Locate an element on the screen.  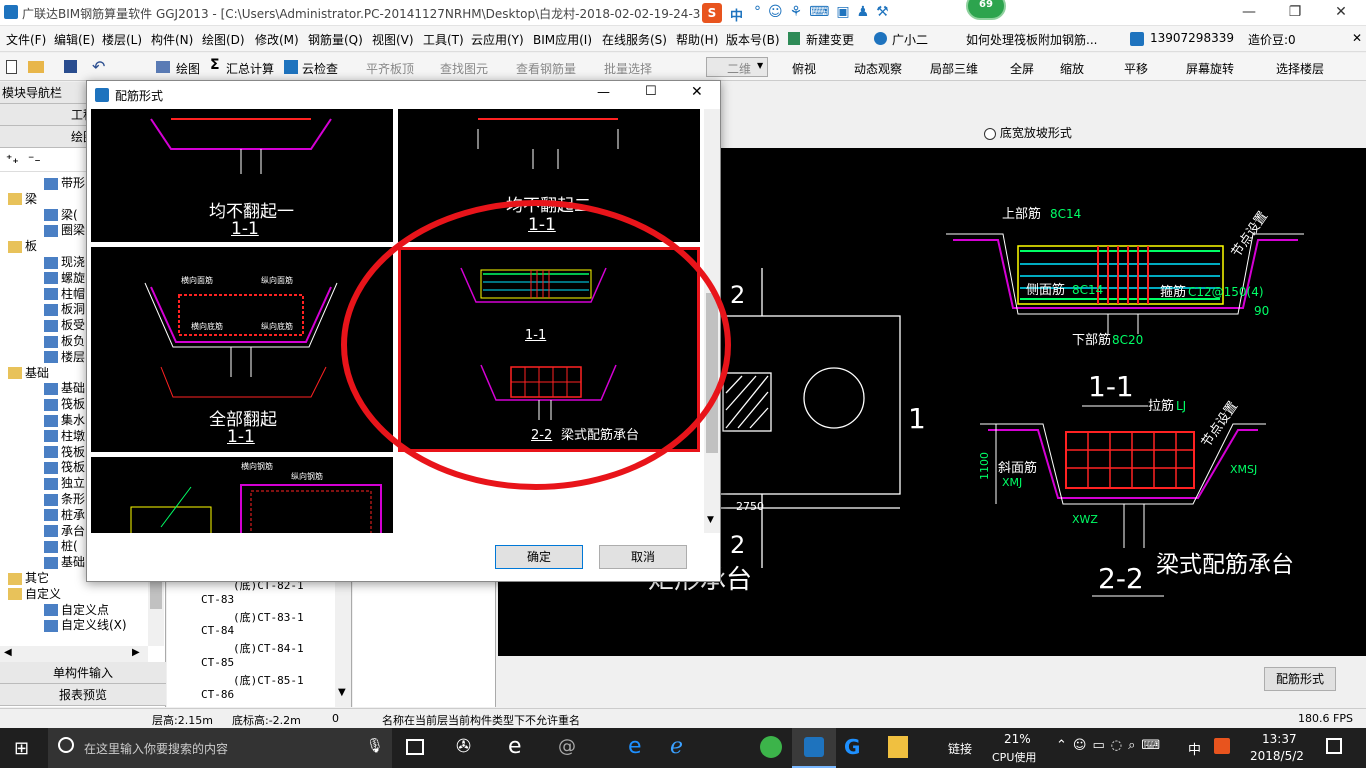
menu-floor: 楼层(L) is located at coordinates (122, 39).